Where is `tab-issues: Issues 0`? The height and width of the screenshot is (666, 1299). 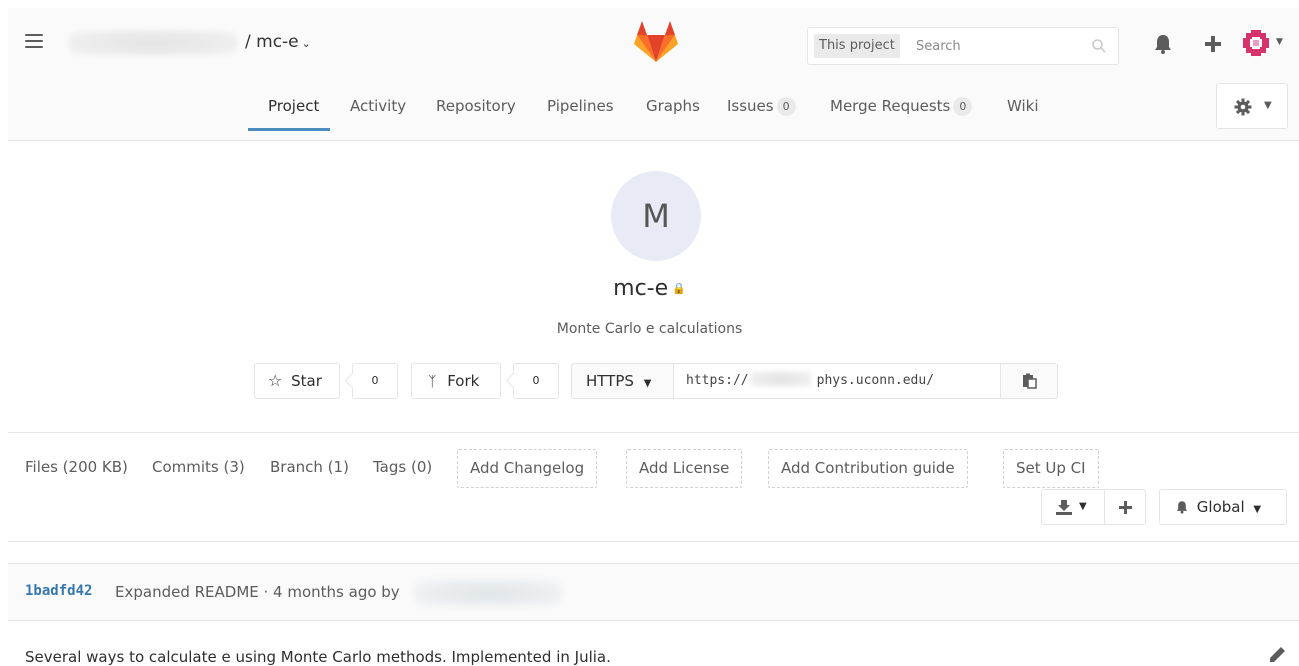 tab-issues: Issues 0 is located at coordinates (761, 113).